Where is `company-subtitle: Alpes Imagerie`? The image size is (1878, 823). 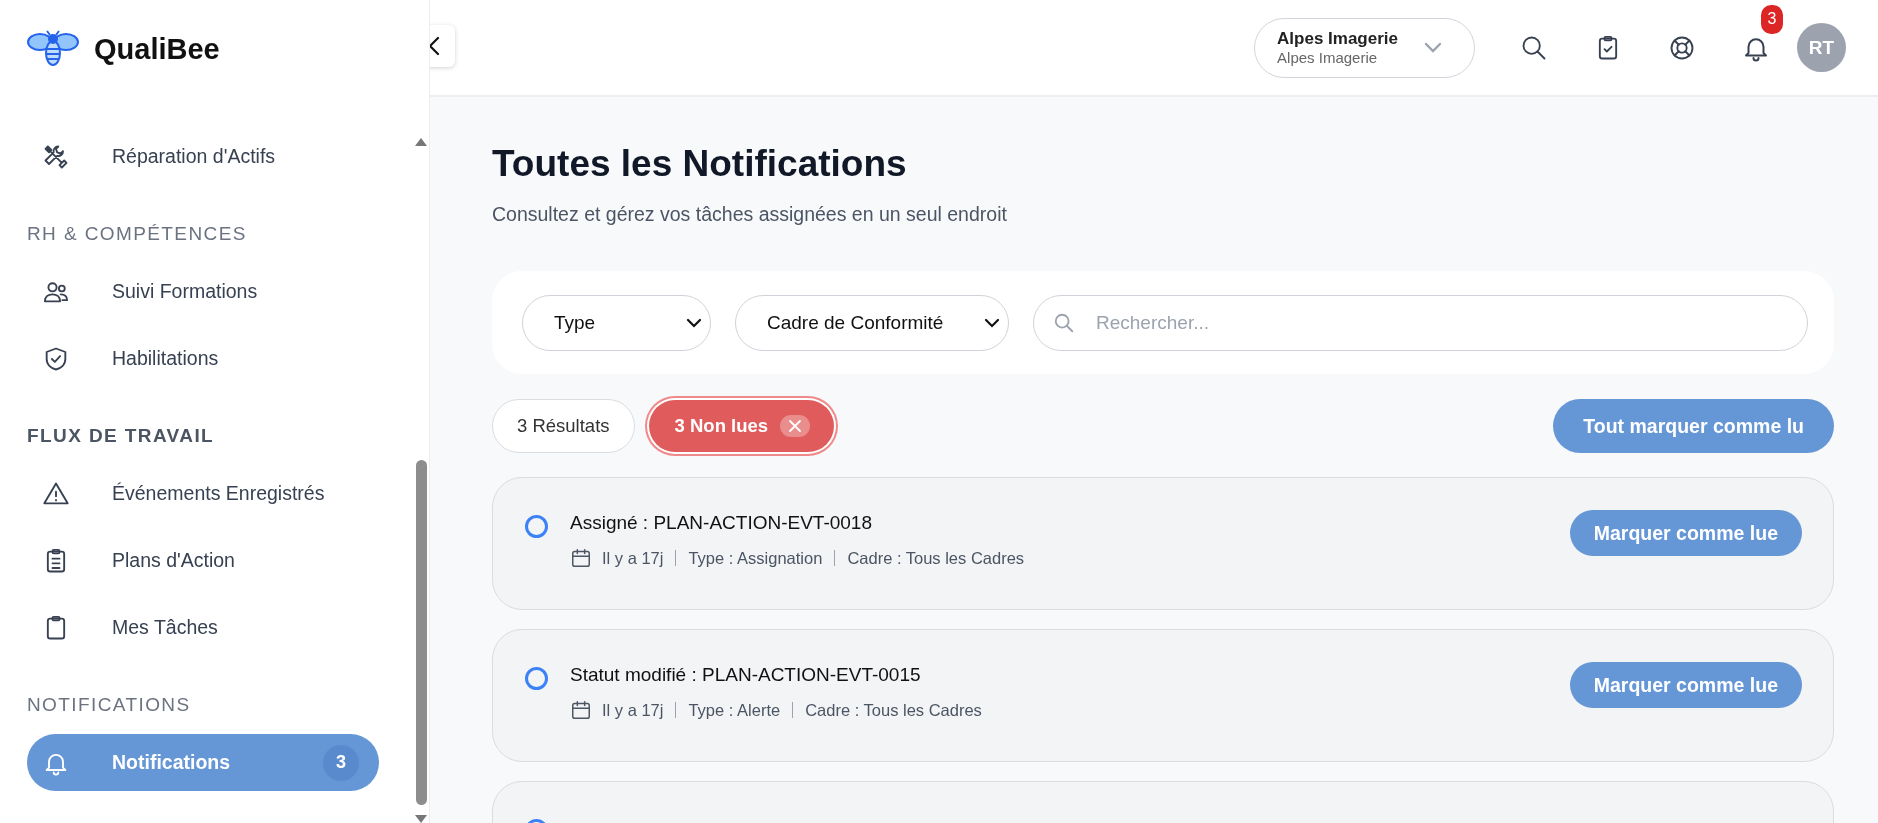 company-subtitle: Alpes Imagerie is located at coordinates (1328, 57).